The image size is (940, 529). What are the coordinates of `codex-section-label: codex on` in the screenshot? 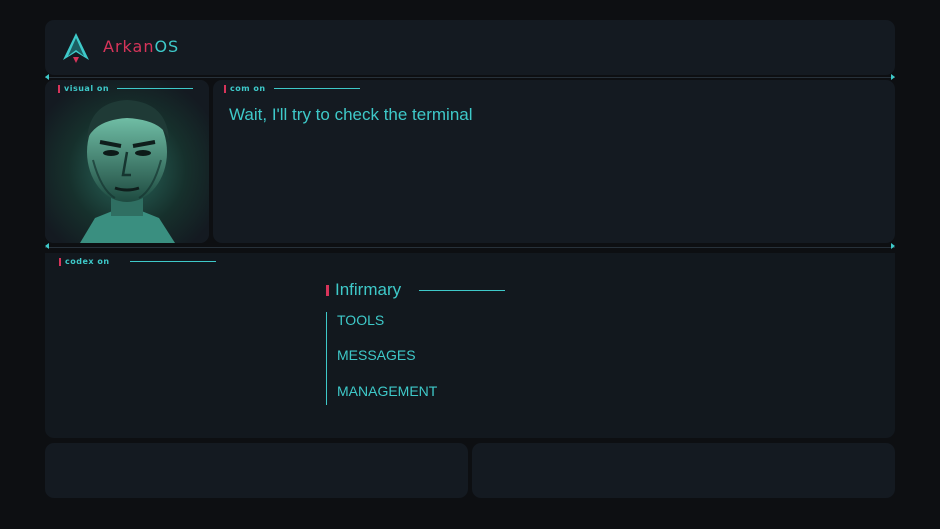 It's located at (137, 261).